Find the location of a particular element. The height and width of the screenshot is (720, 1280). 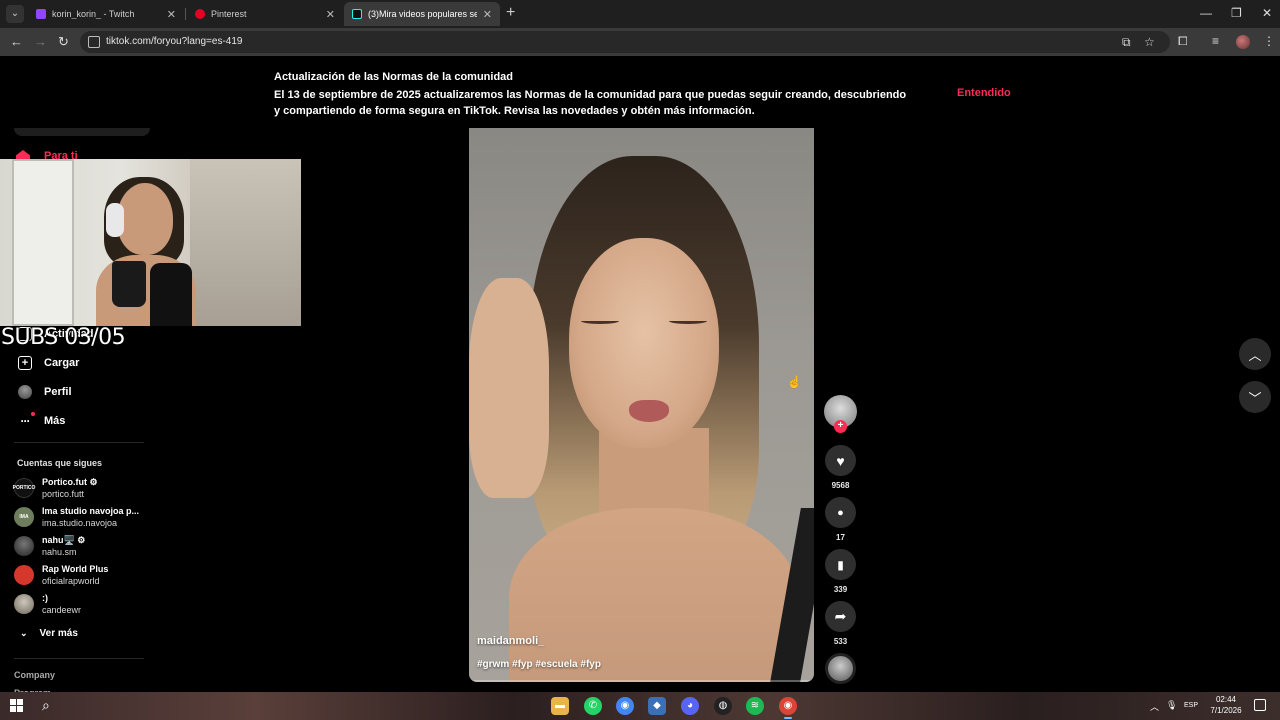

tray-chevron-icon: ︿ is located at coordinates (1154, 706).